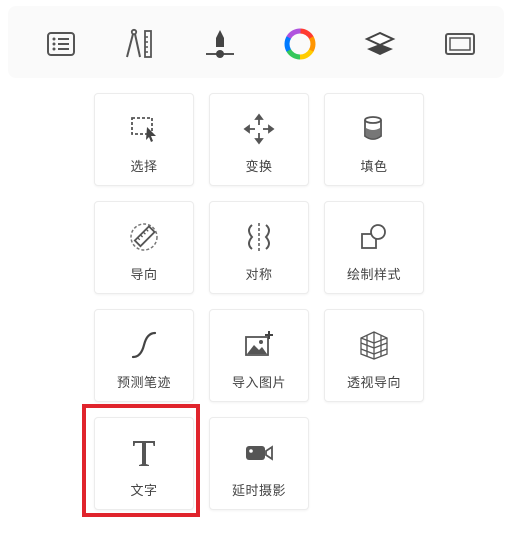  Describe the element at coordinates (144, 453) in the screenshot. I see `text-icon` at that location.